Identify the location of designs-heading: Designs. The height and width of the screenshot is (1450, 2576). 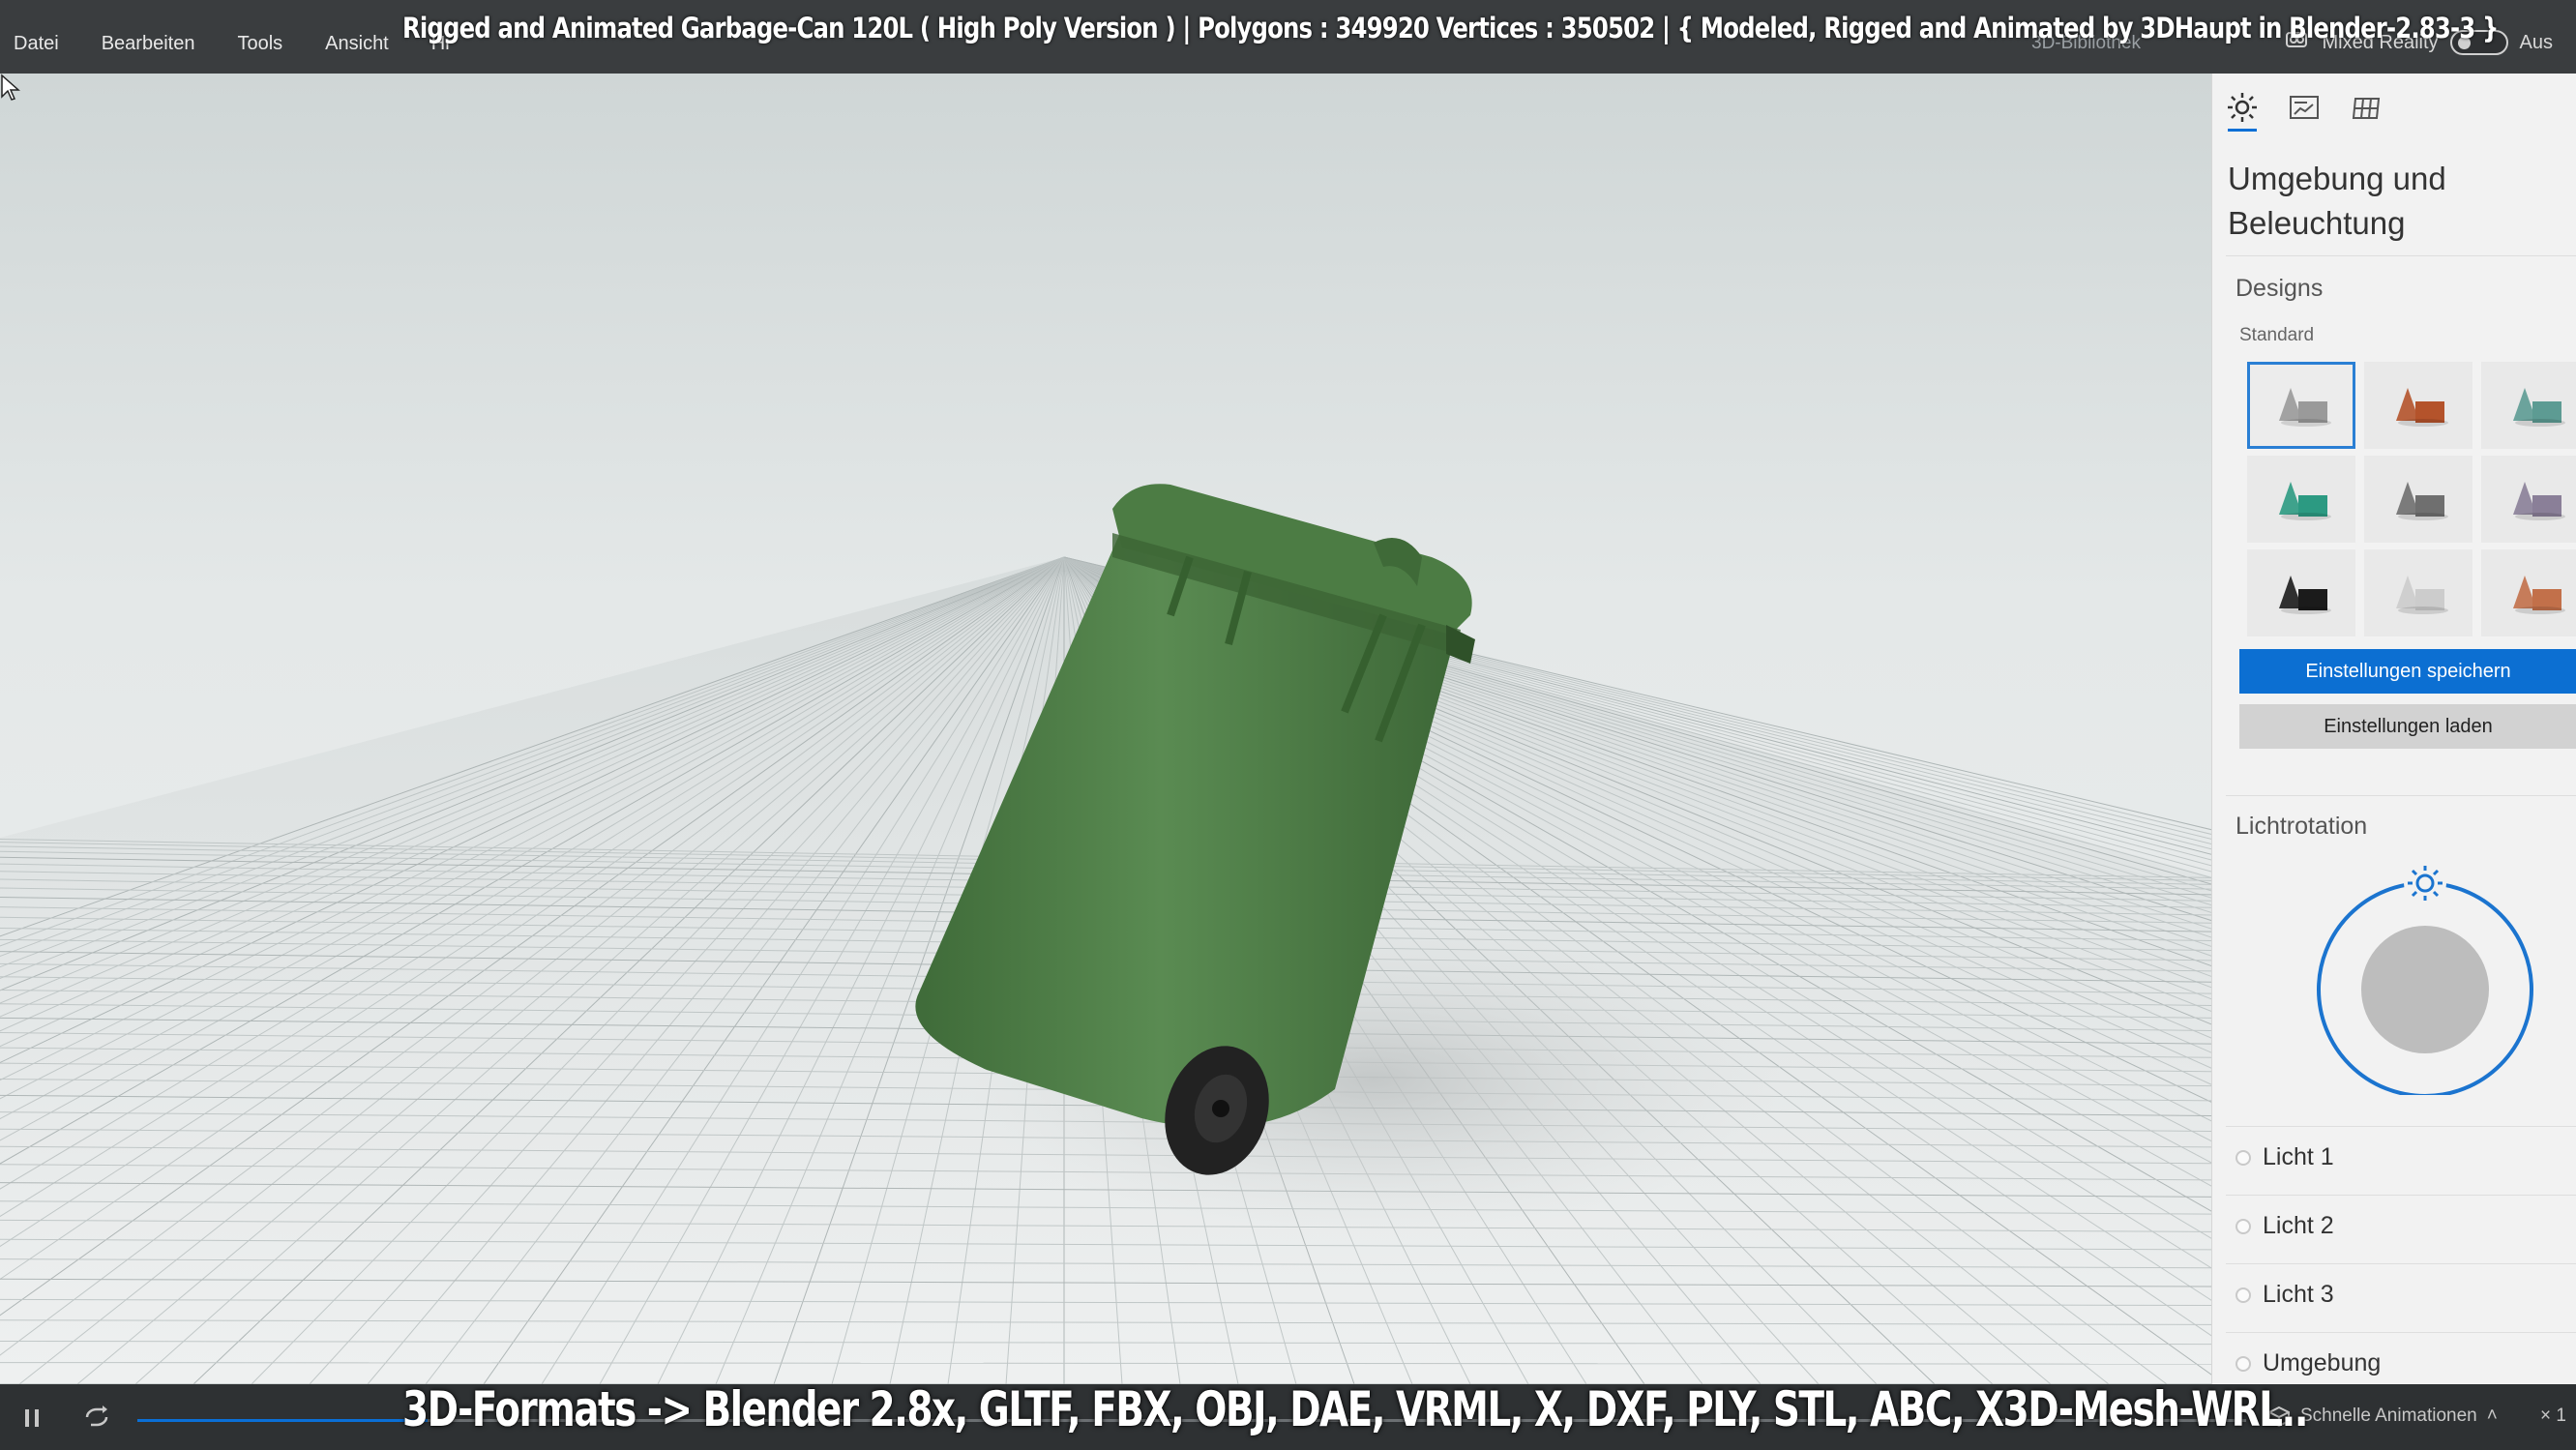
(2280, 289).